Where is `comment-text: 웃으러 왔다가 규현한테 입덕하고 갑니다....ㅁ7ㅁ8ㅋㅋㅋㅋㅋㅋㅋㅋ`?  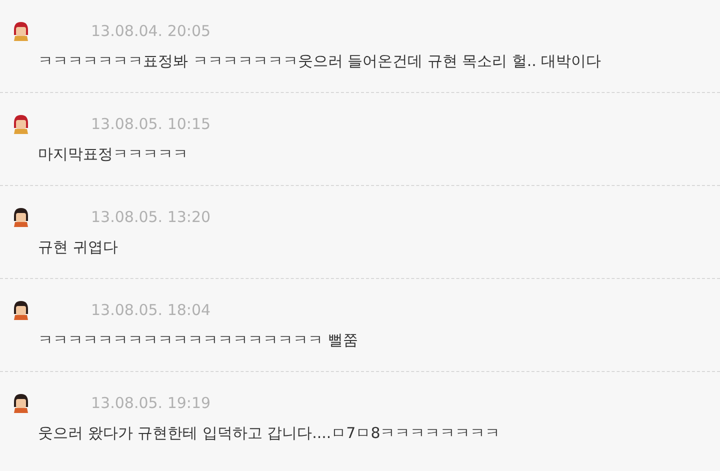 comment-text: 웃으러 왔다가 규현한테 입덕하고 갑니다....ㅁ7ㅁ8ㅋㅋㅋㅋㅋㅋㅋㅋ is located at coordinates (269, 433).